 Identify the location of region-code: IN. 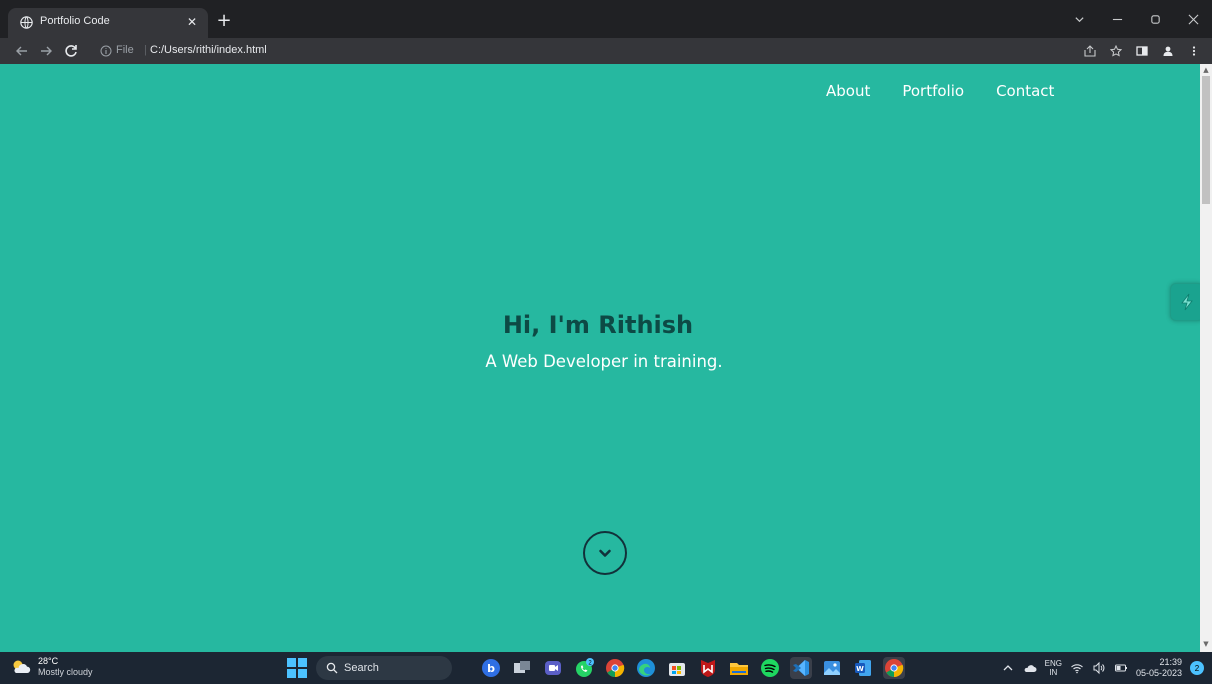
(1053, 672).